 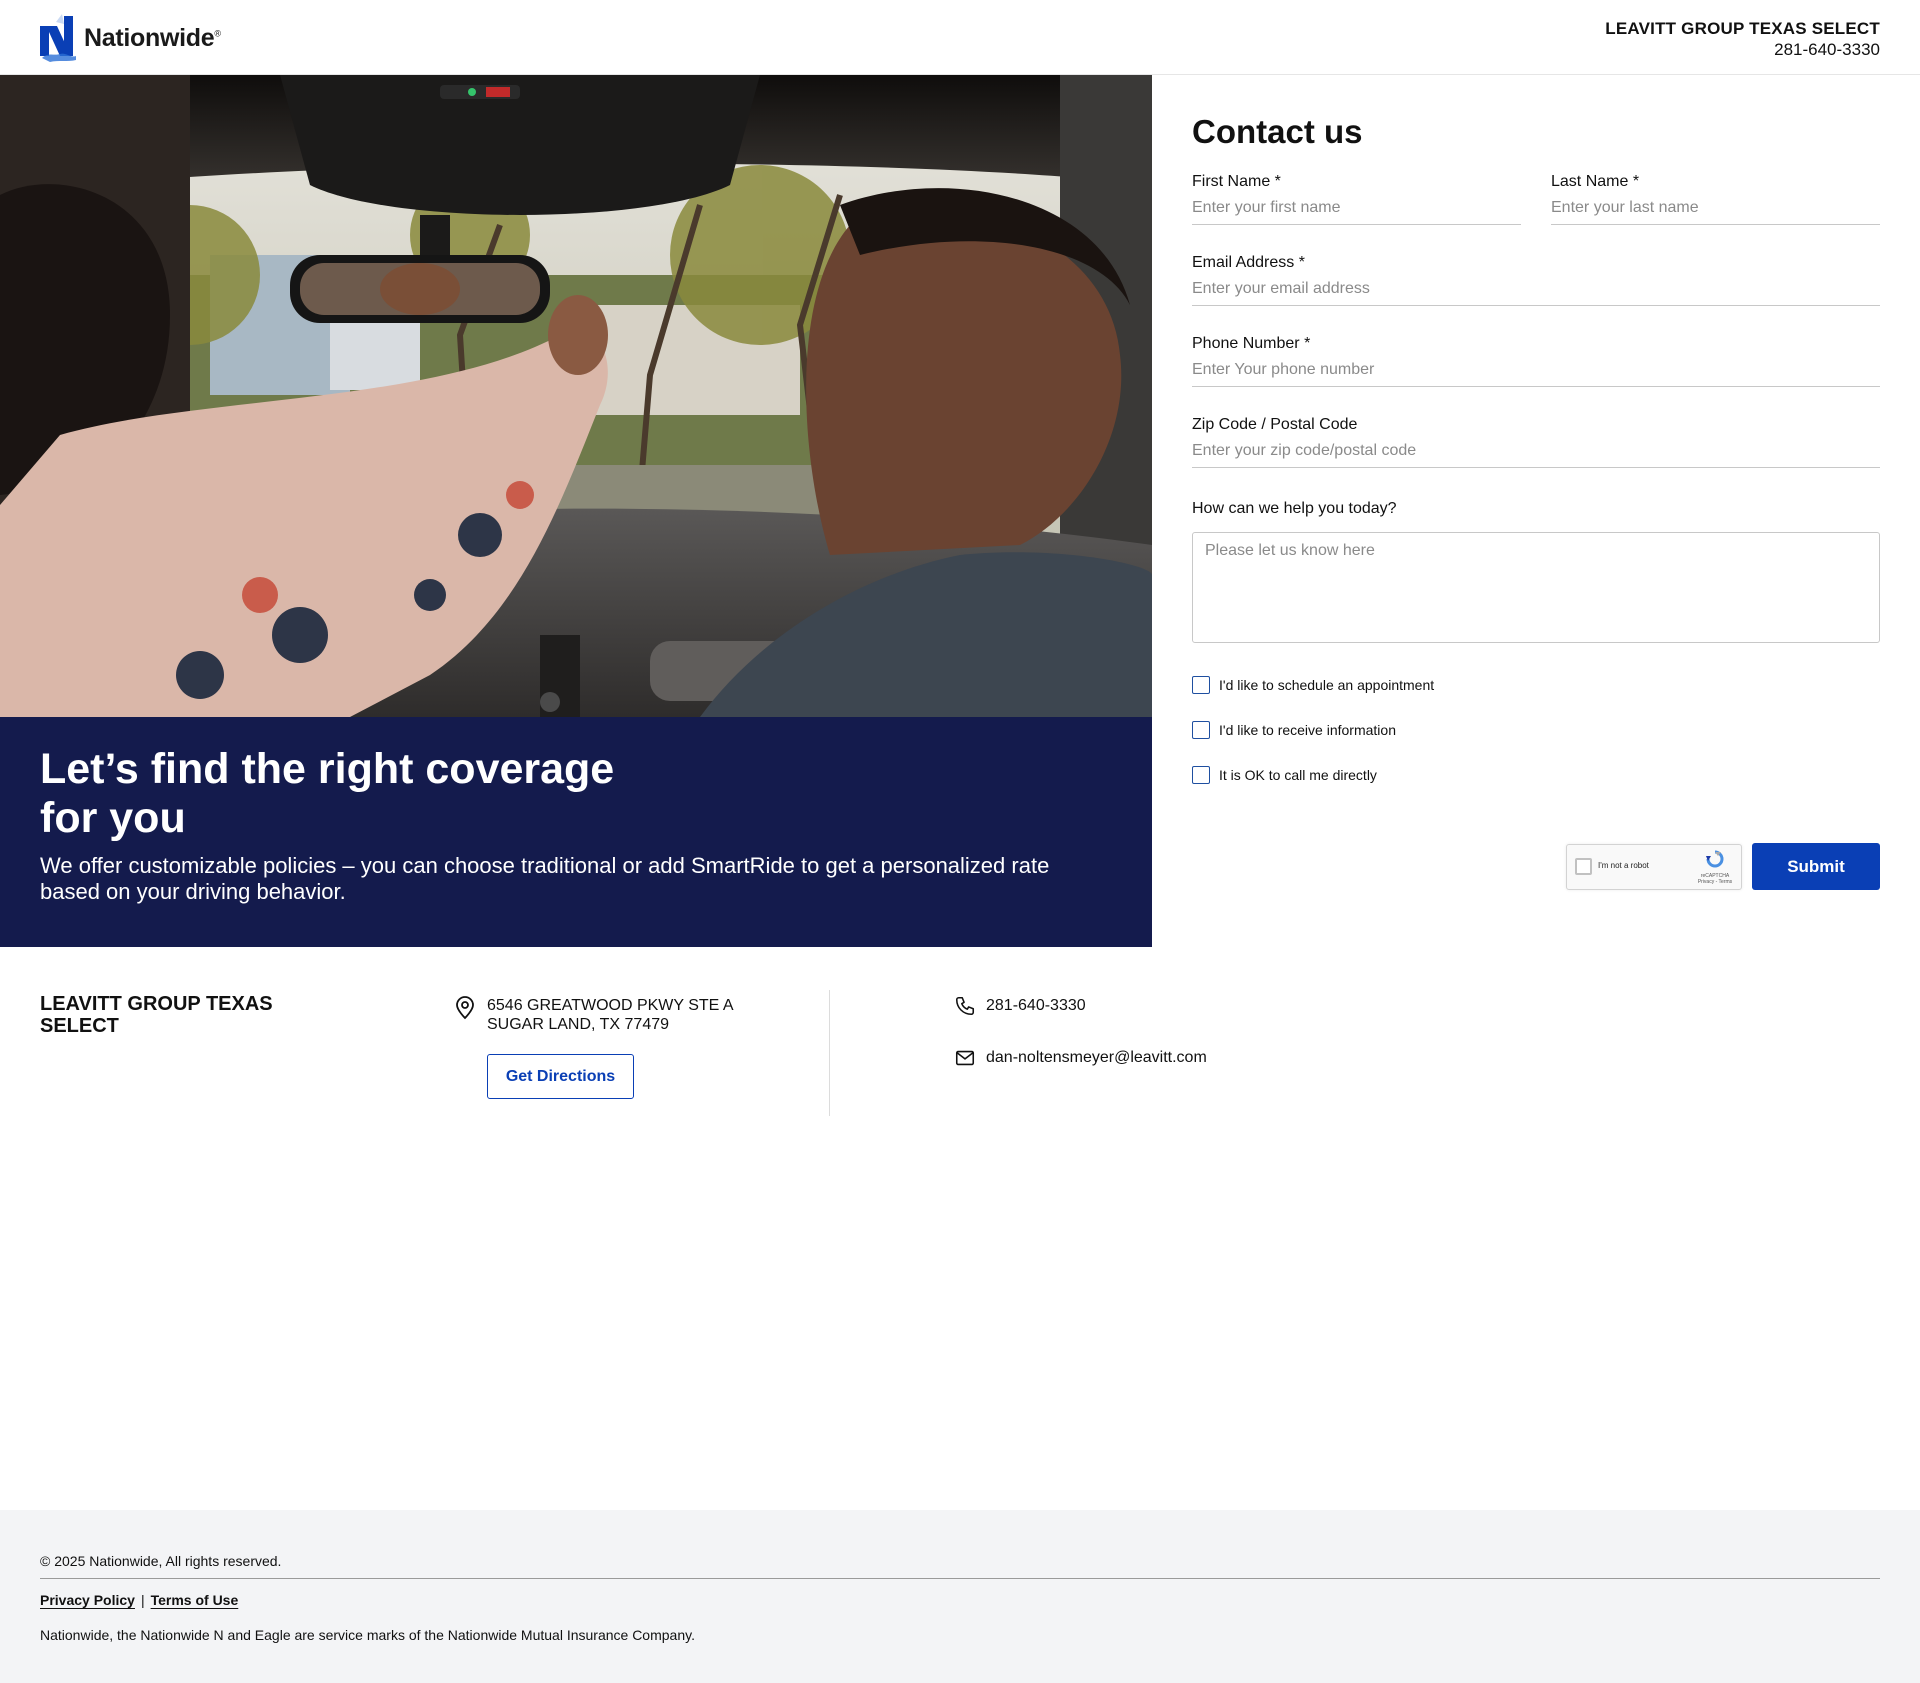 I want to click on logo-wordmark: Nationwide®, so click(x=152, y=37).